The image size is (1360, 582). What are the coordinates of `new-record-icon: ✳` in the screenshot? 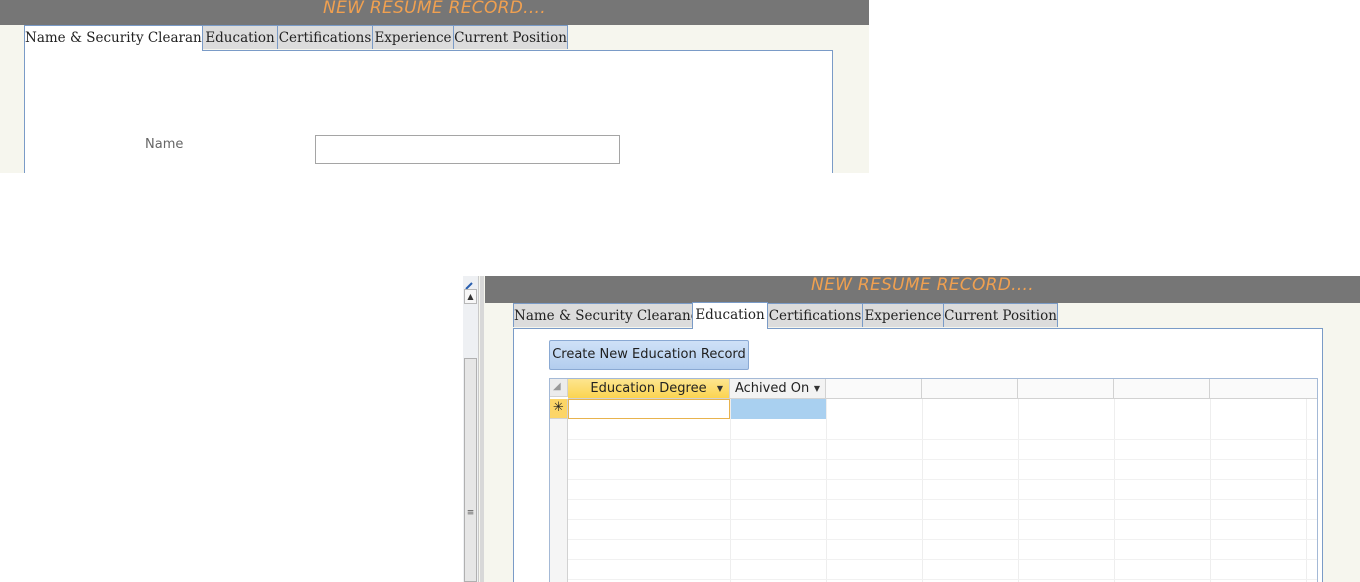 It's located at (558, 407).